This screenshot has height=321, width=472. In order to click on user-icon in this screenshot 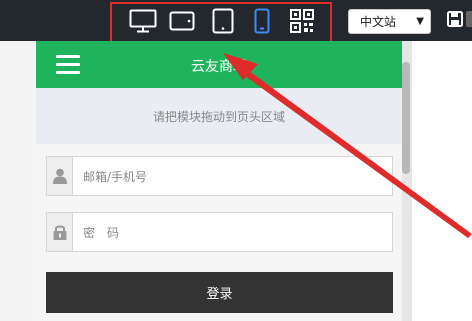, I will do `click(60, 176)`.